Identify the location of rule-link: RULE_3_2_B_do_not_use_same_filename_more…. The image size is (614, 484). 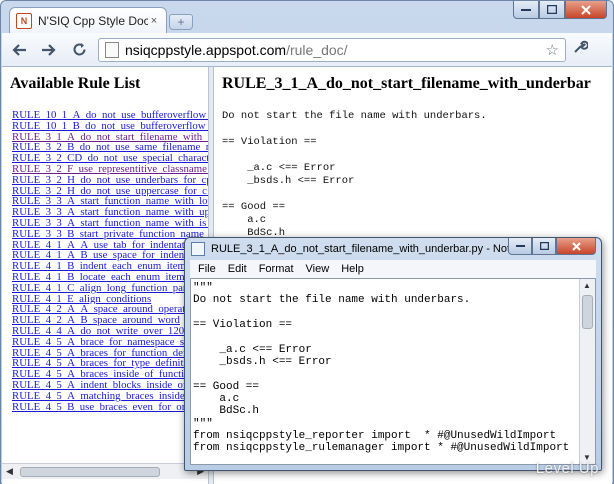
(110, 147).